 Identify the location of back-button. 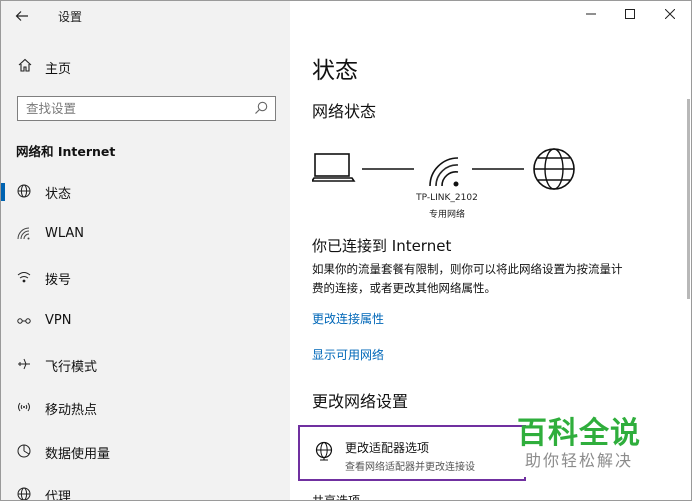
(22, 16).